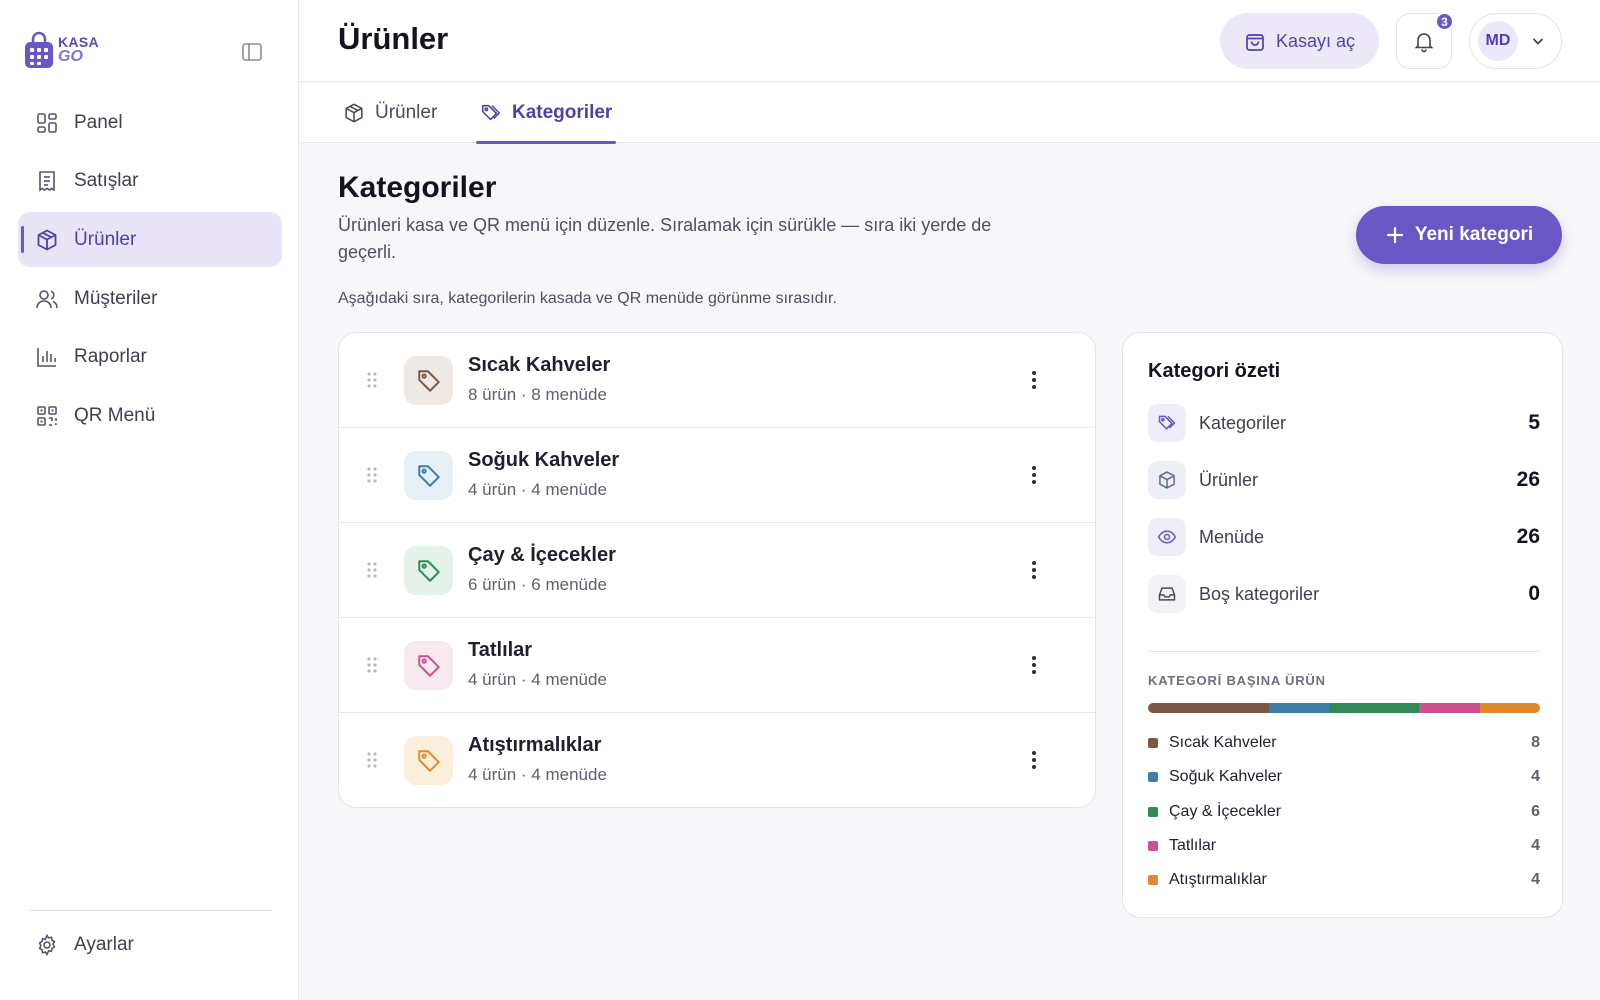  I want to click on section-title: Kategoriler, so click(417, 187).